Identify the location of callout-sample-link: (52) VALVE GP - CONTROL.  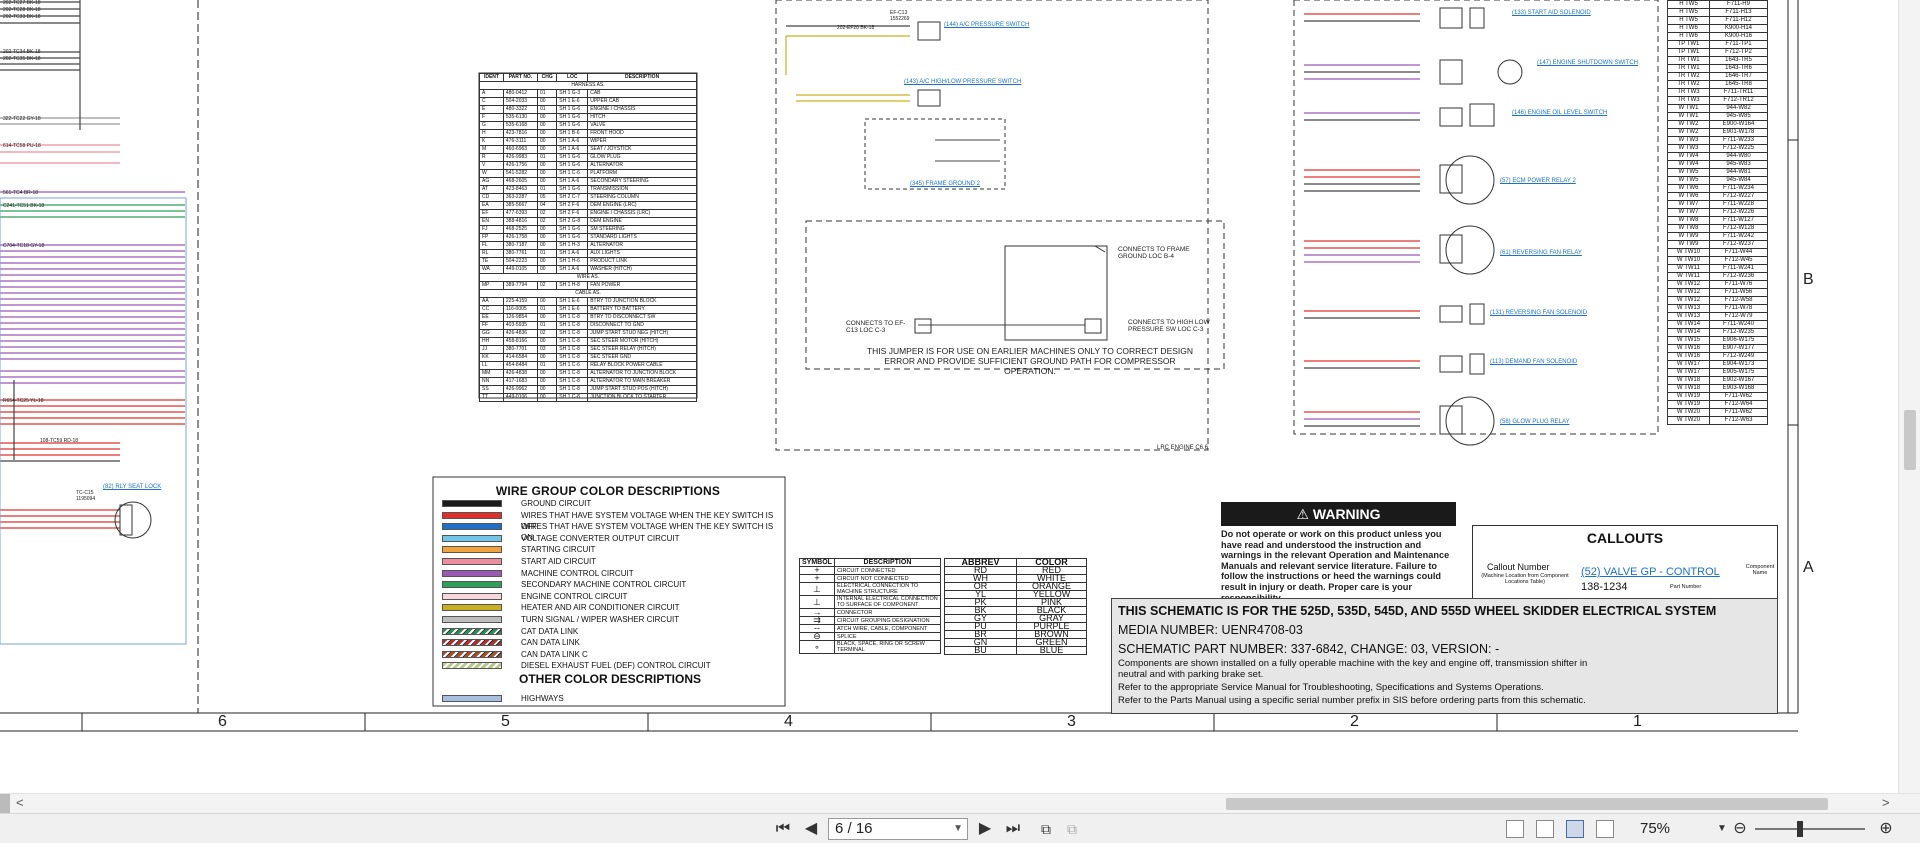
(1650, 572).